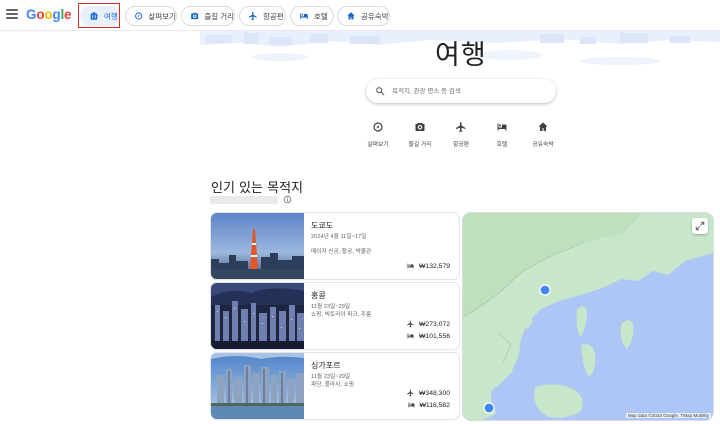 The image size is (720, 424). What do you see at coordinates (111, 16) in the screenshot?
I see `tab-label: 여행` at bounding box center [111, 16].